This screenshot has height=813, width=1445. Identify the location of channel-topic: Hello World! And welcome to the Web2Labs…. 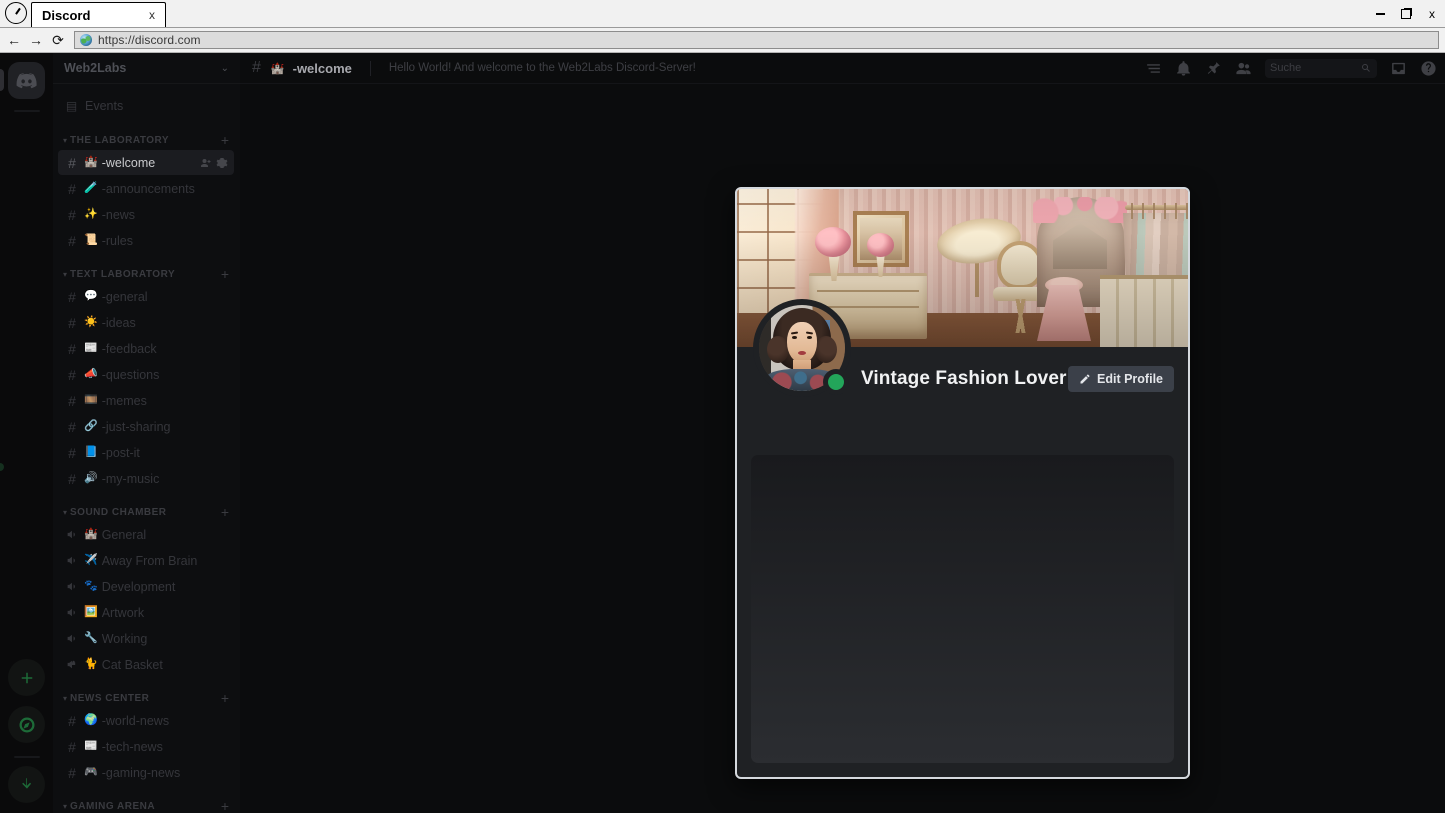
(542, 68).